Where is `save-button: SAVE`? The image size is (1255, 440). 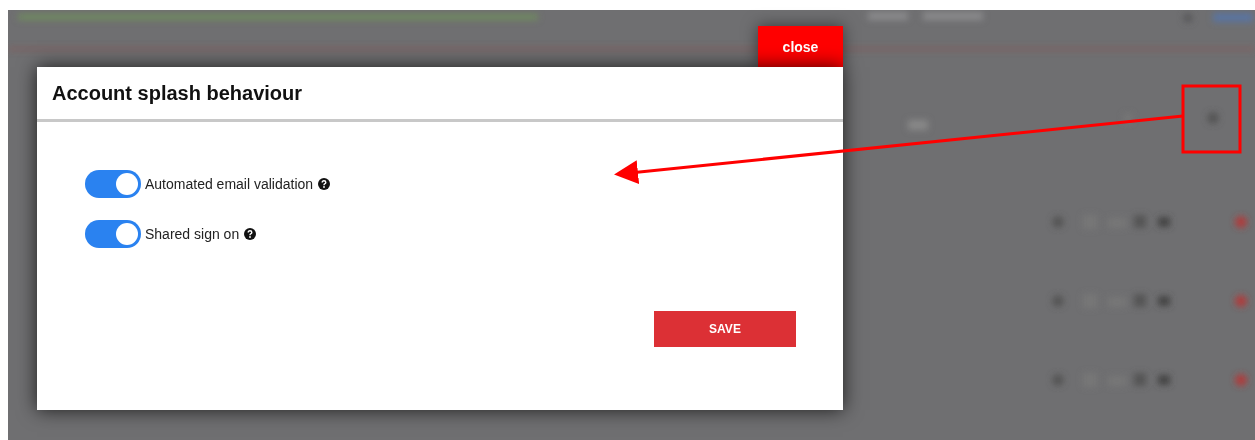
save-button: SAVE is located at coordinates (725, 329).